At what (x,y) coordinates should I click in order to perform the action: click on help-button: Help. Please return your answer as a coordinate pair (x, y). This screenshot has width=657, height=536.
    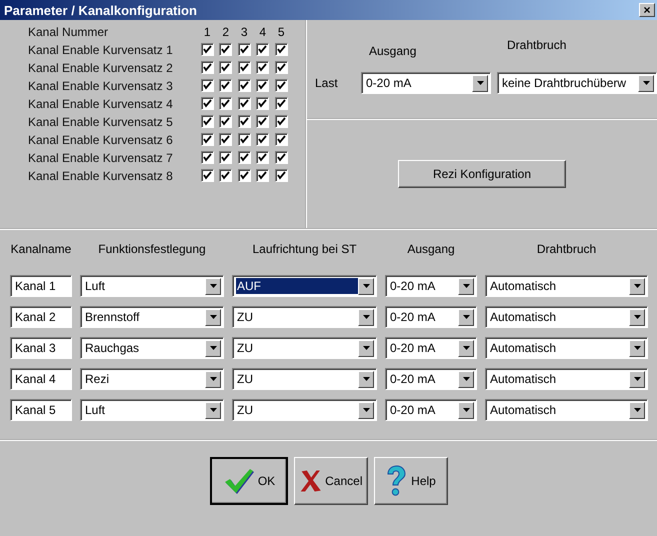
    Looking at the image, I should click on (411, 481).